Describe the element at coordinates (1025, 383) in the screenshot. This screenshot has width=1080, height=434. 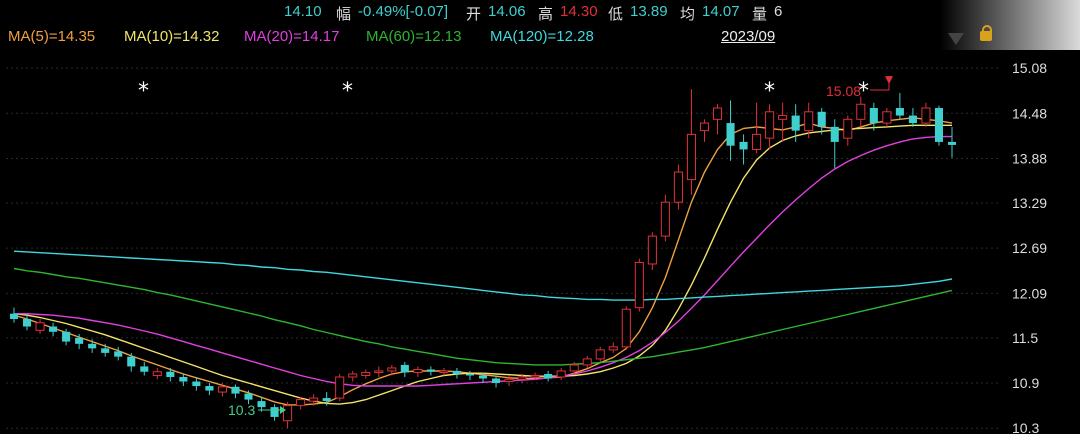
I see `y-tick-label: 10.9` at that location.